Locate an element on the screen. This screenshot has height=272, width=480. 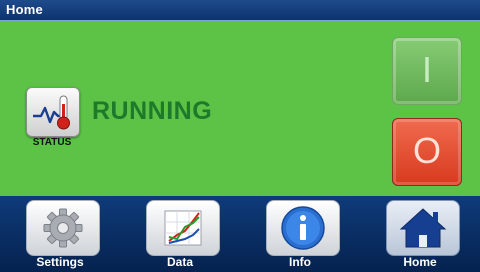
home-button is located at coordinates (423, 228).